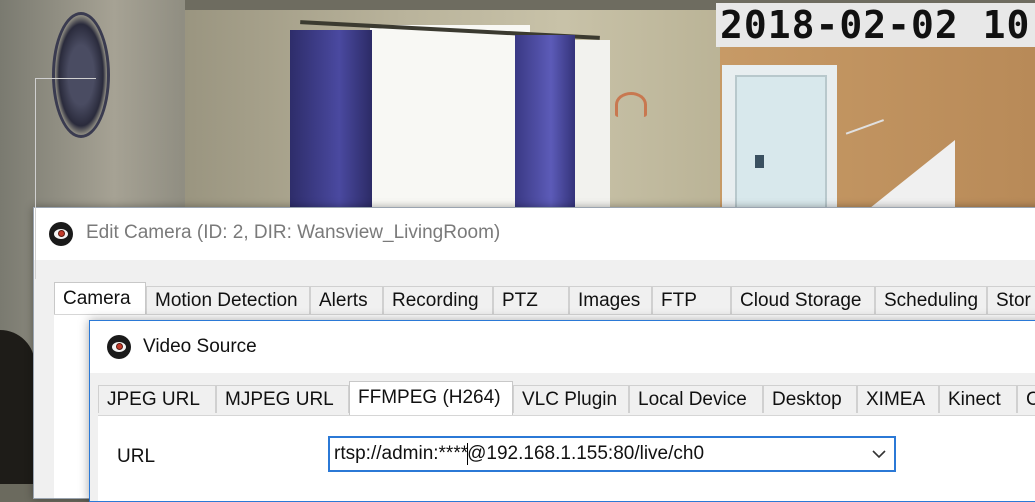 The image size is (1035, 502). Describe the element at coordinates (17, 407) in the screenshot. I see `feed-chair` at that location.